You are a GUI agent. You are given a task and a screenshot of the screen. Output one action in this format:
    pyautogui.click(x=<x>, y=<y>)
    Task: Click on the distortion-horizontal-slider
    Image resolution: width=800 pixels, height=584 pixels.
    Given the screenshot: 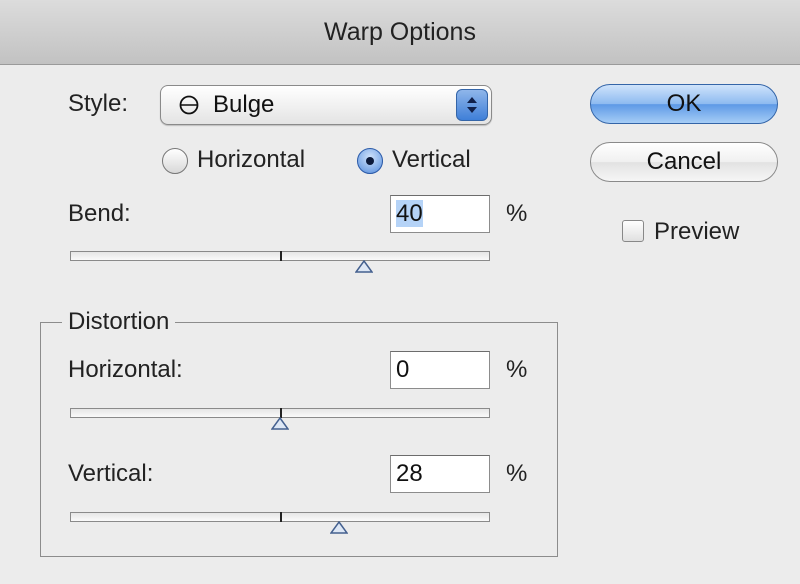 What is the action you would take?
    pyautogui.click(x=280, y=419)
    